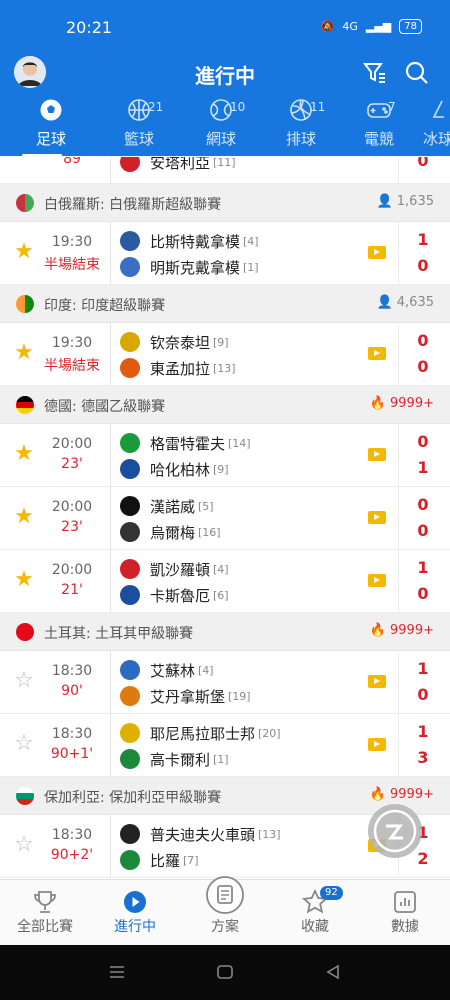 The height and width of the screenshot is (1000, 450). I want to click on team-name: 格雷特霍夫, so click(188, 443).